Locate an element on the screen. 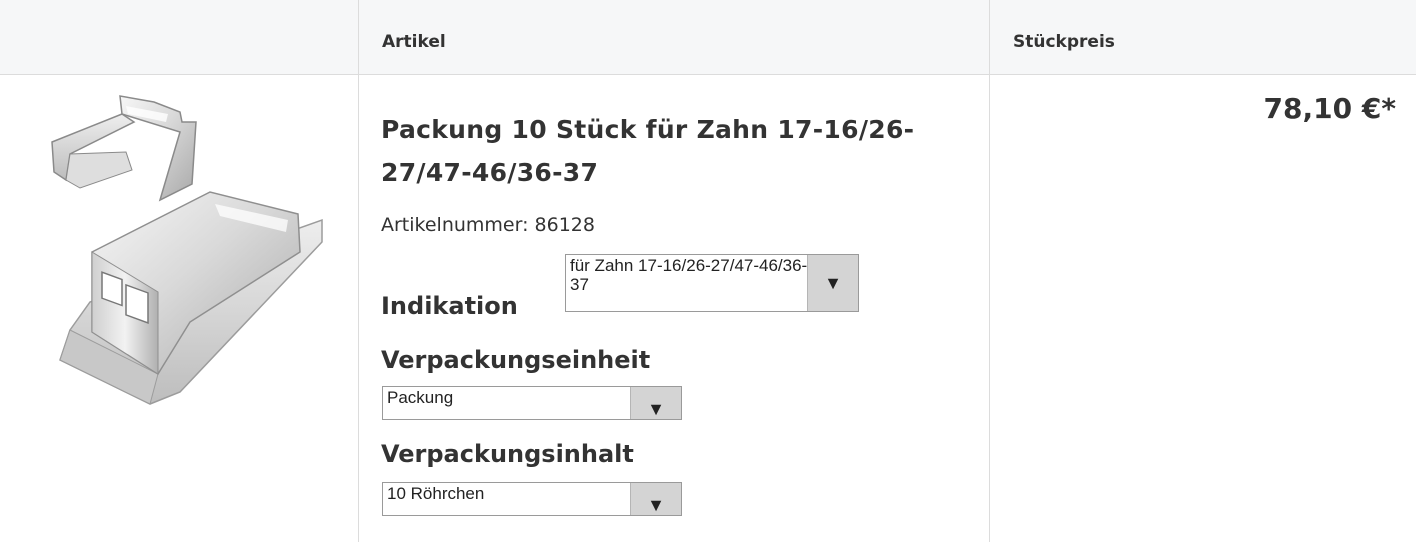  indikation-selected-value: für Zahn 17-16/26-27/47-46/36-37 is located at coordinates (689, 275).